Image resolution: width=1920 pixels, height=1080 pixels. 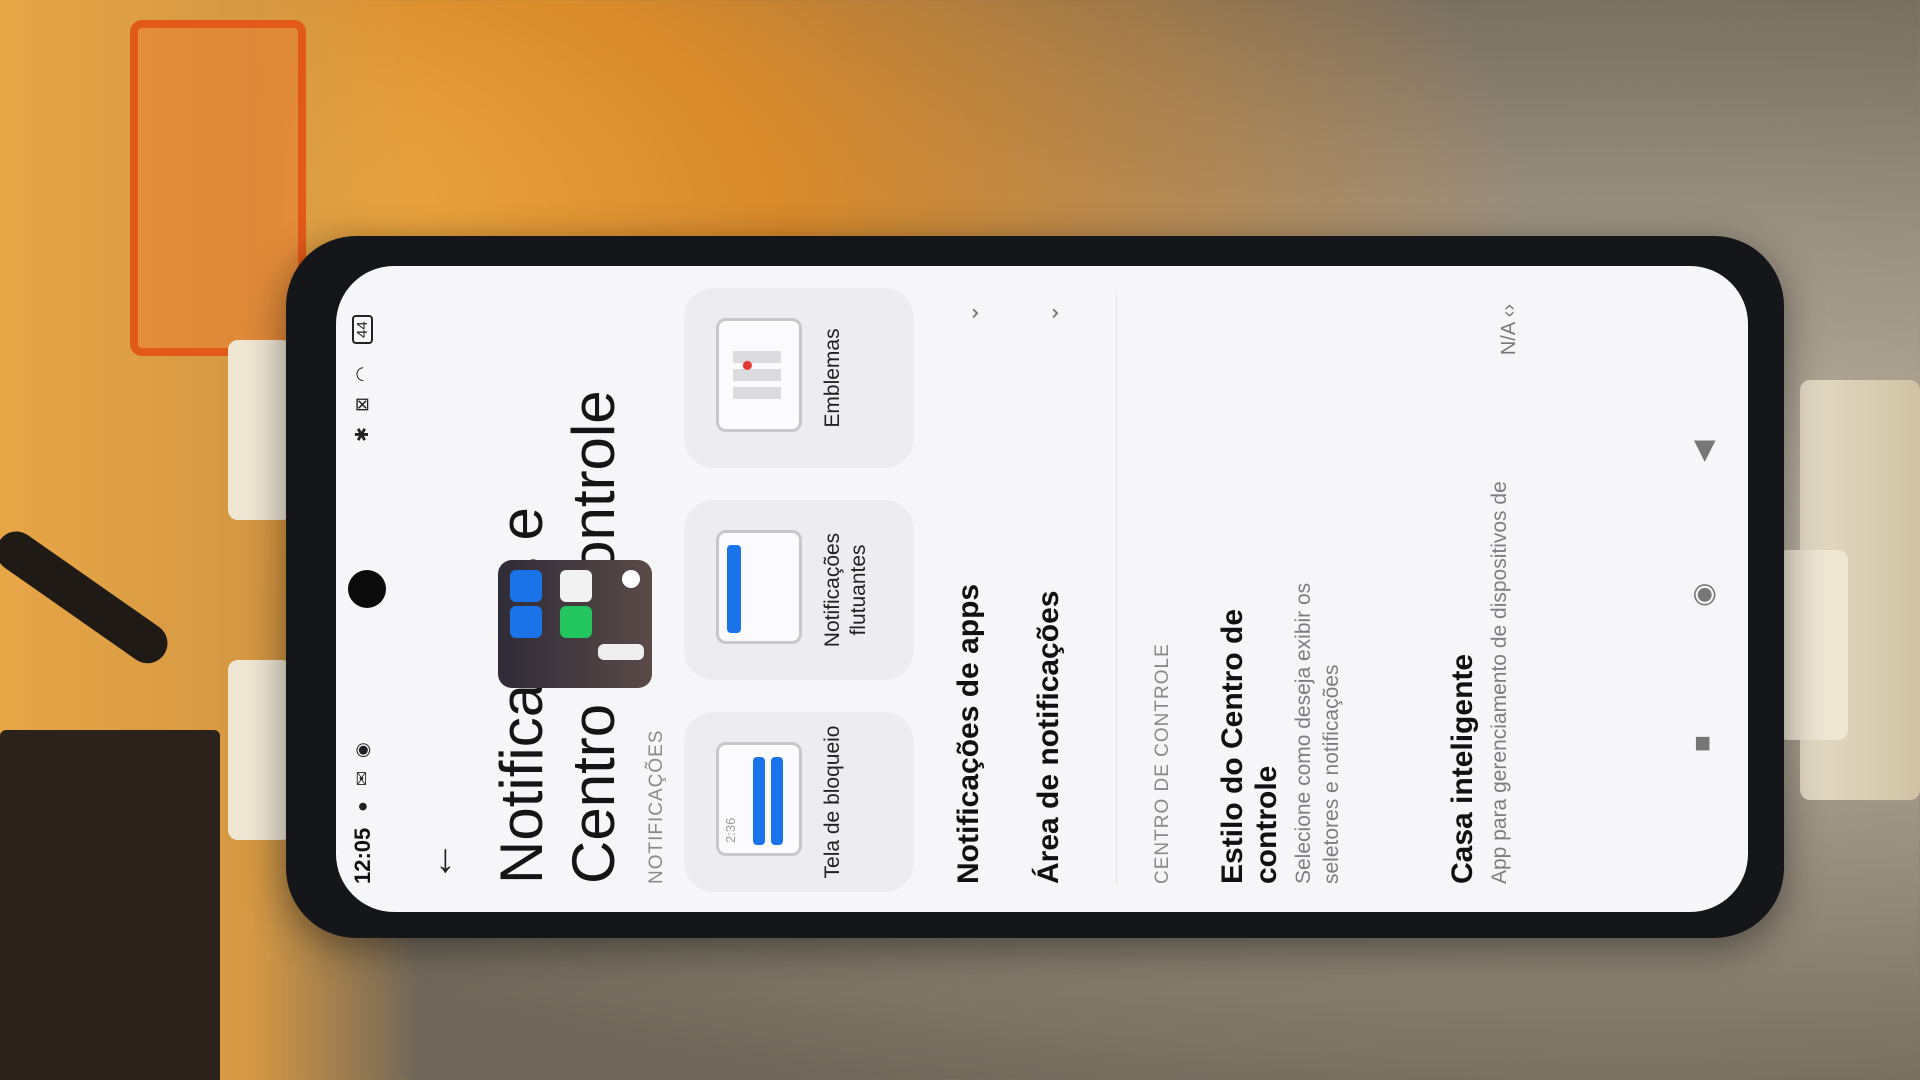 What do you see at coordinates (1509, 339) in the screenshot?
I see `smart-home-value-text: N/A` at bounding box center [1509, 339].